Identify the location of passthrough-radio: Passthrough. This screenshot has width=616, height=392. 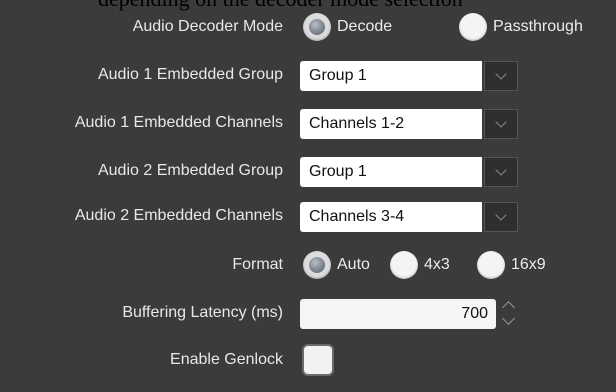
(521, 27).